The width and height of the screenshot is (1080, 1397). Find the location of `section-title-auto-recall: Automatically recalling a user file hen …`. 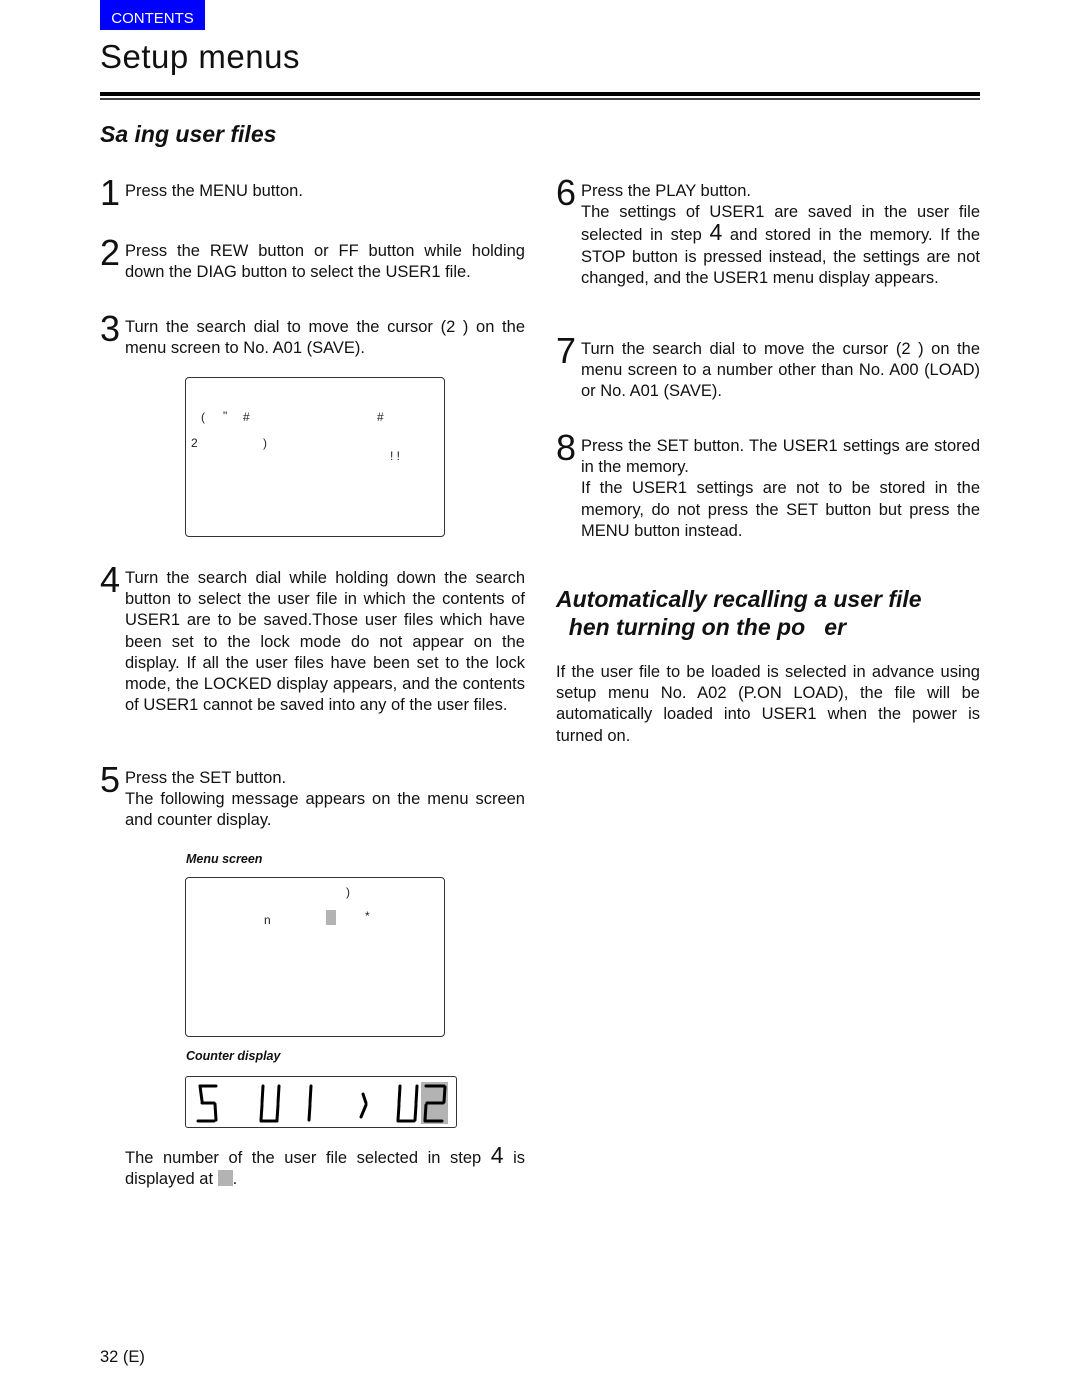

section-title-auto-recall: Automatically recalling a user file hen … is located at coordinates (739, 613).